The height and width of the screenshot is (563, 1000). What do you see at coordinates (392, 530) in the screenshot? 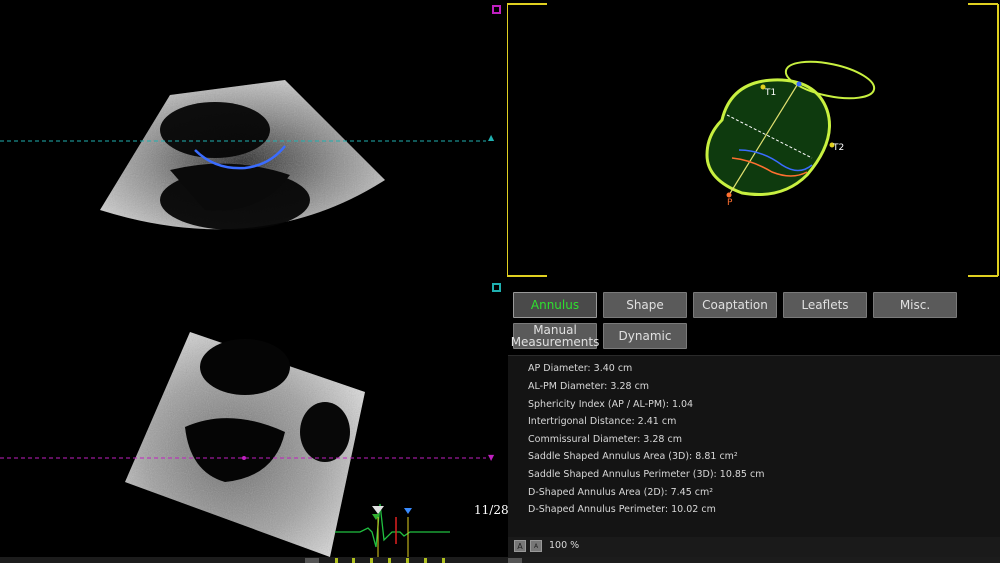
I see `ecg-trace` at bounding box center [392, 530].